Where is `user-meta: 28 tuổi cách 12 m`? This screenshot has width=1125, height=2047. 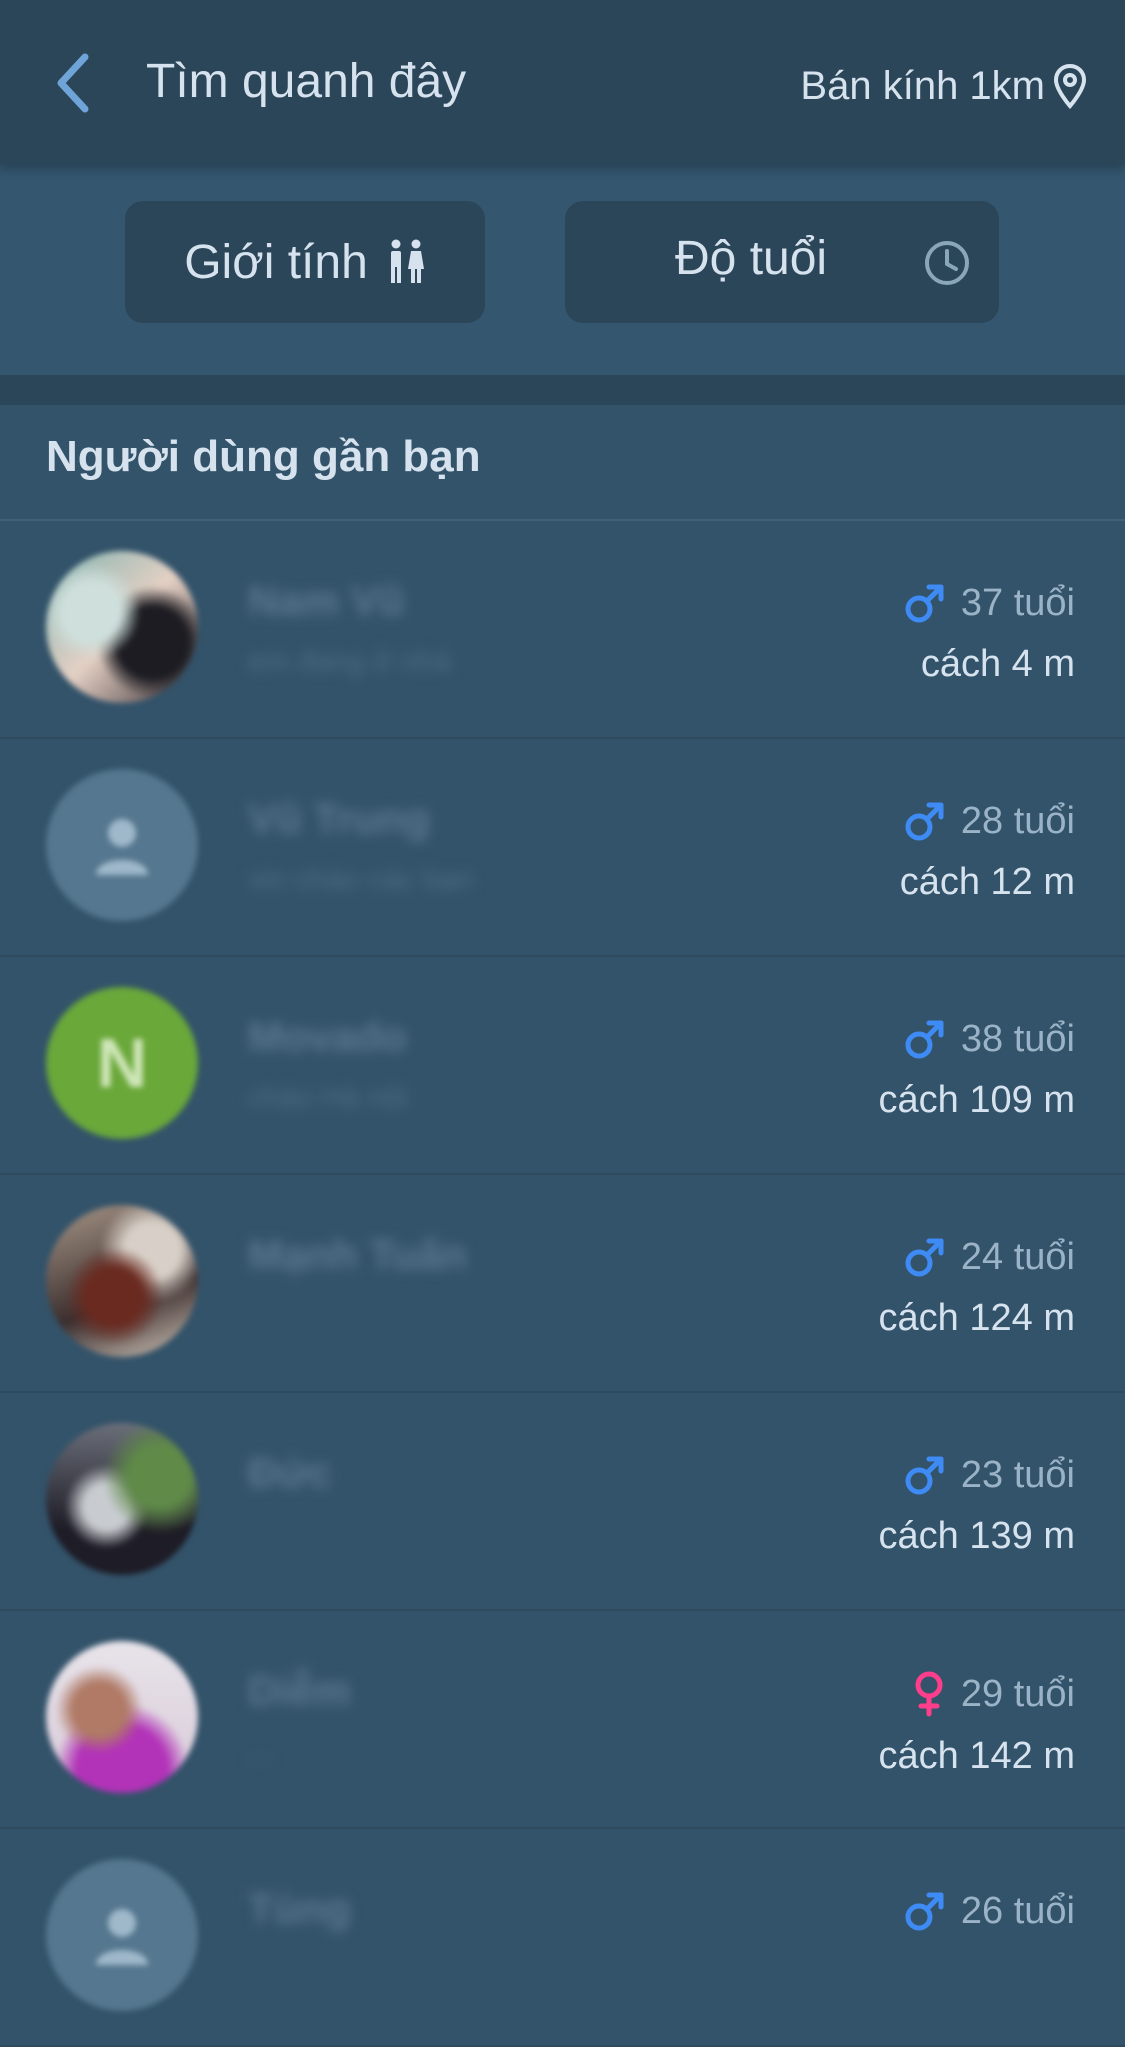 user-meta: 28 tuổi cách 12 m is located at coordinates (987, 851).